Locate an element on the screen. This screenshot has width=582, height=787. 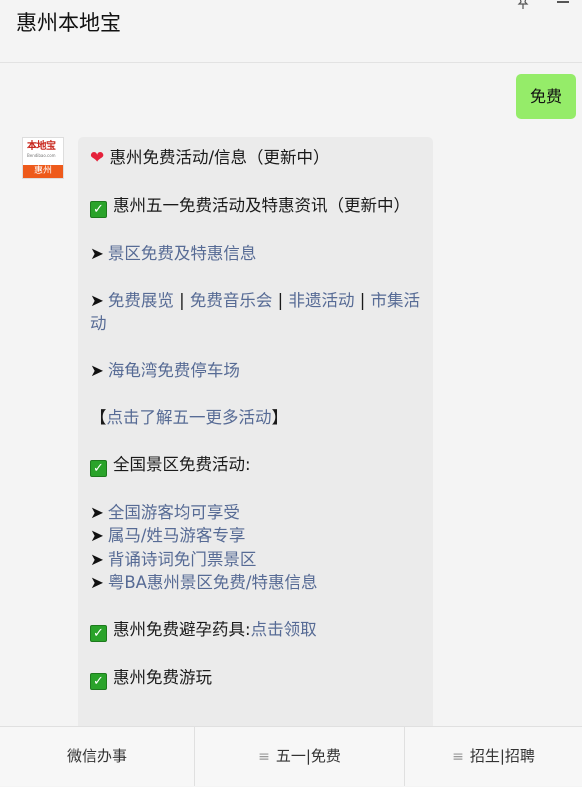
link-parking: 海龟湾免费停车场 is located at coordinates (174, 370).